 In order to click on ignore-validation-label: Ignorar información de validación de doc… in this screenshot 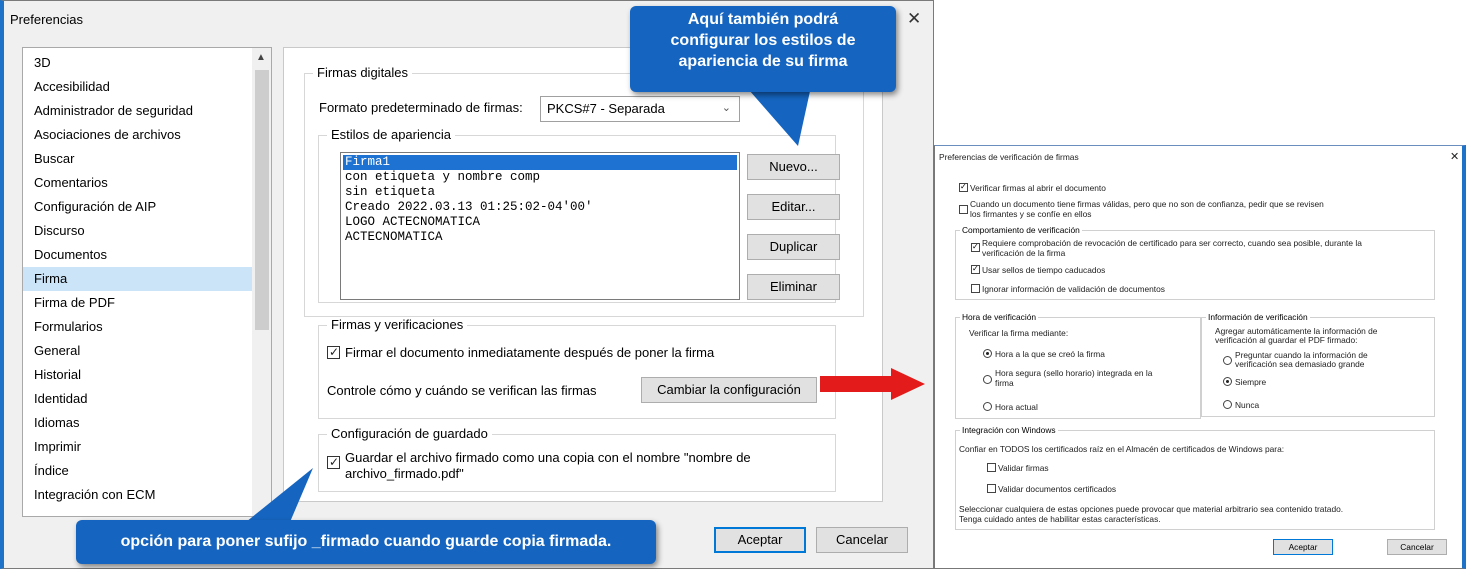, I will do `click(1073, 289)`.